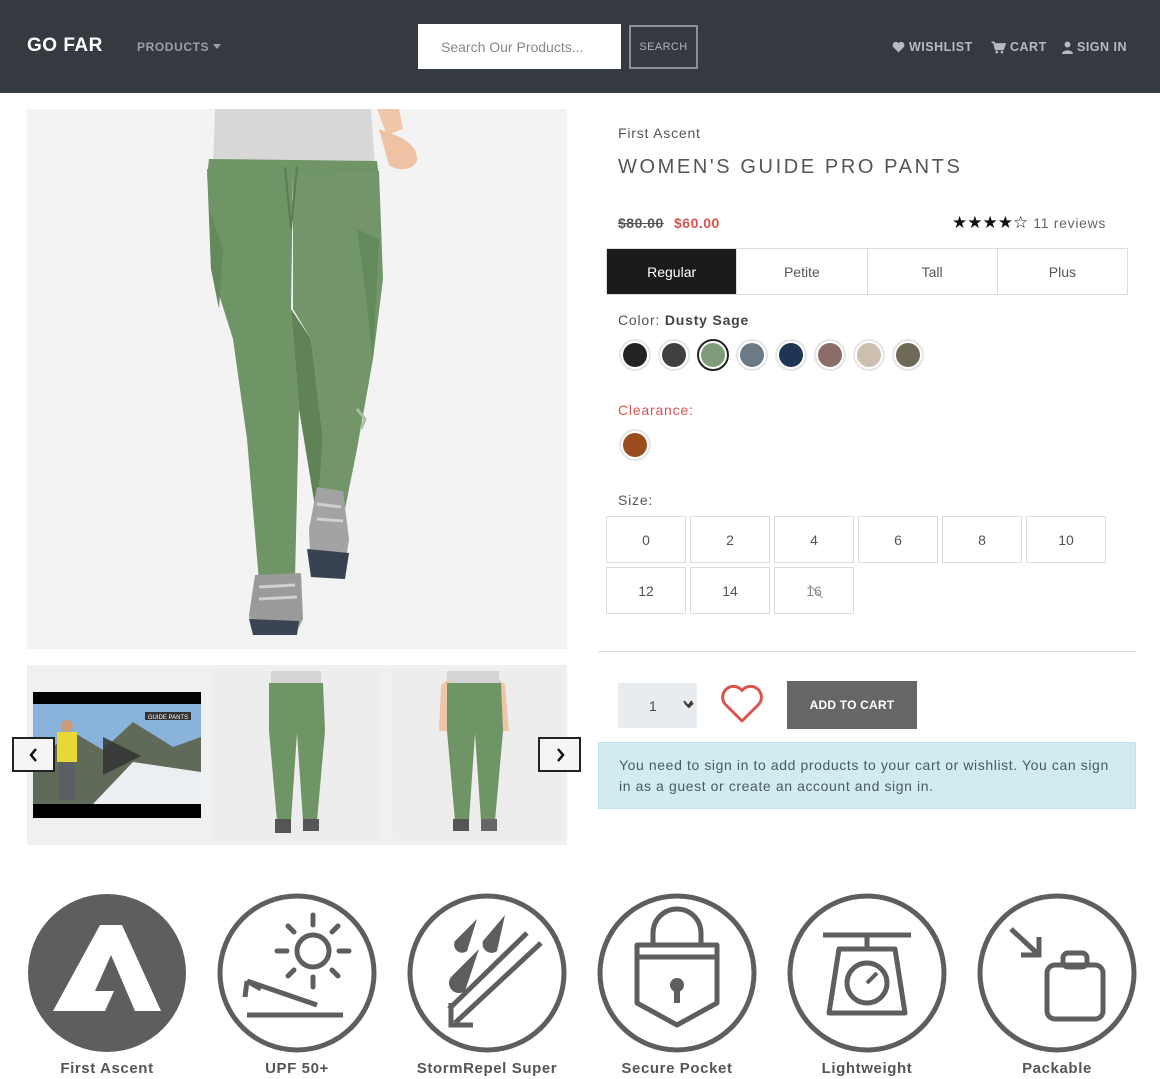 This screenshot has height=1079, width=1160. I want to click on feature-label: First Ascent, so click(107, 1068).